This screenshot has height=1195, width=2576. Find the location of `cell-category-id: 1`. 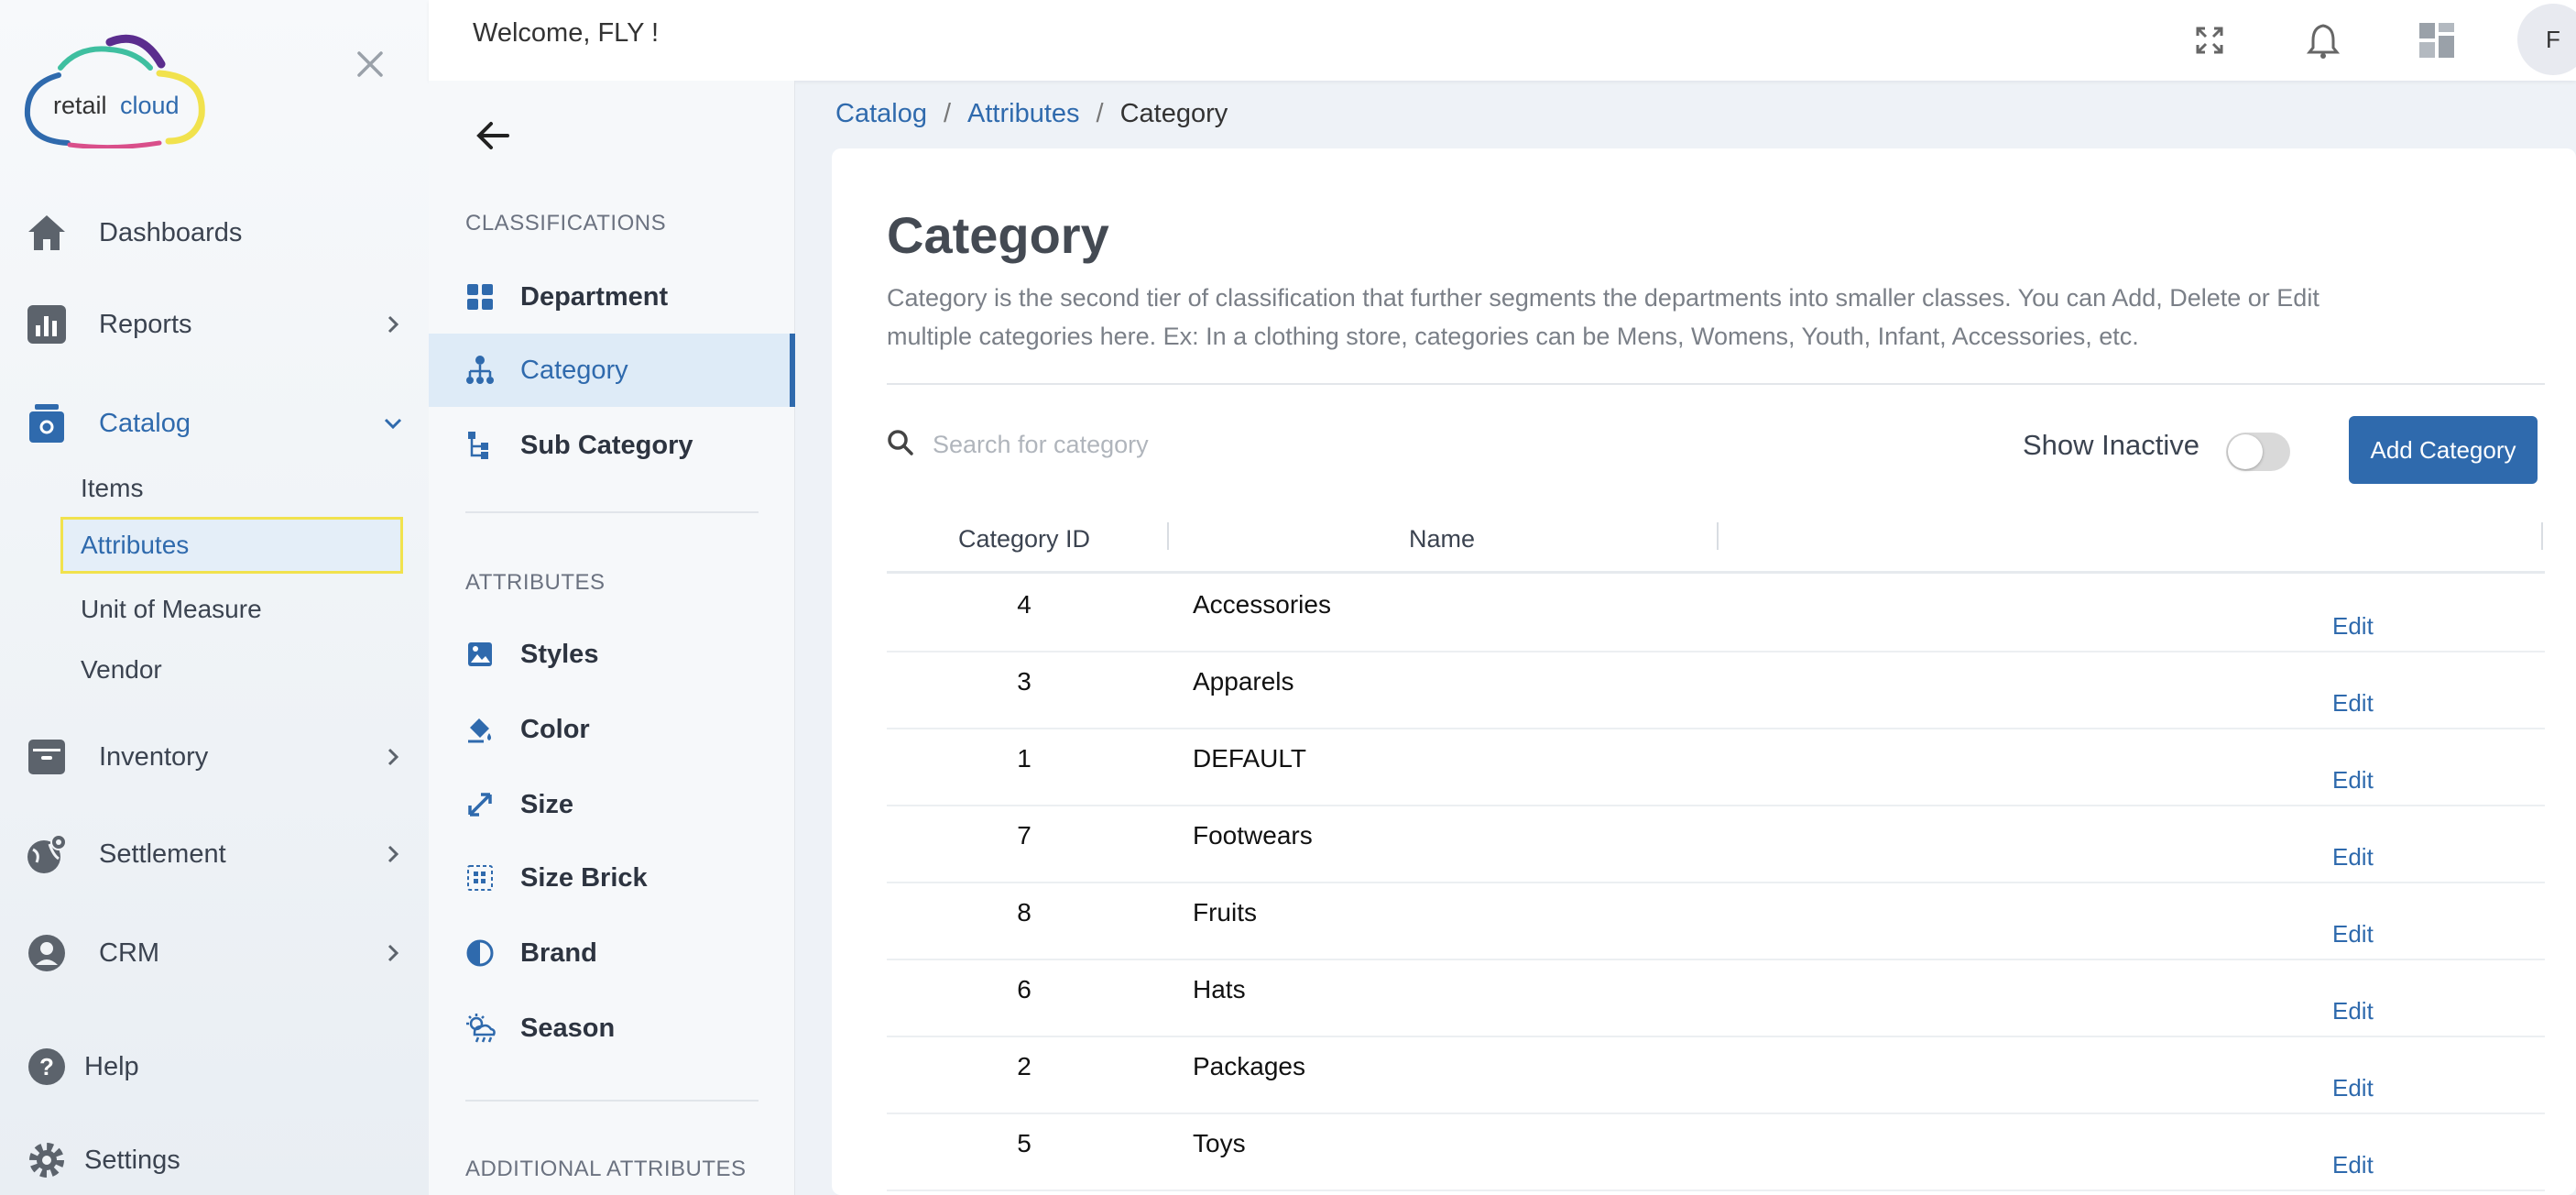

cell-category-id: 1 is located at coordinates (1024, 758).